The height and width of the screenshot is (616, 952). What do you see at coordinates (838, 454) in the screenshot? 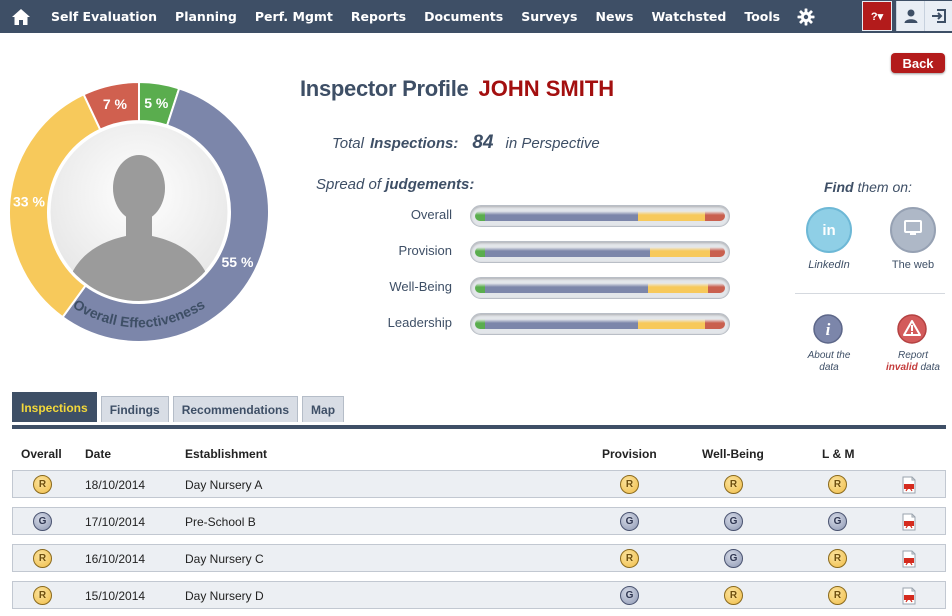
I see `col-lm: L & M` at bounding box center [838, 454].